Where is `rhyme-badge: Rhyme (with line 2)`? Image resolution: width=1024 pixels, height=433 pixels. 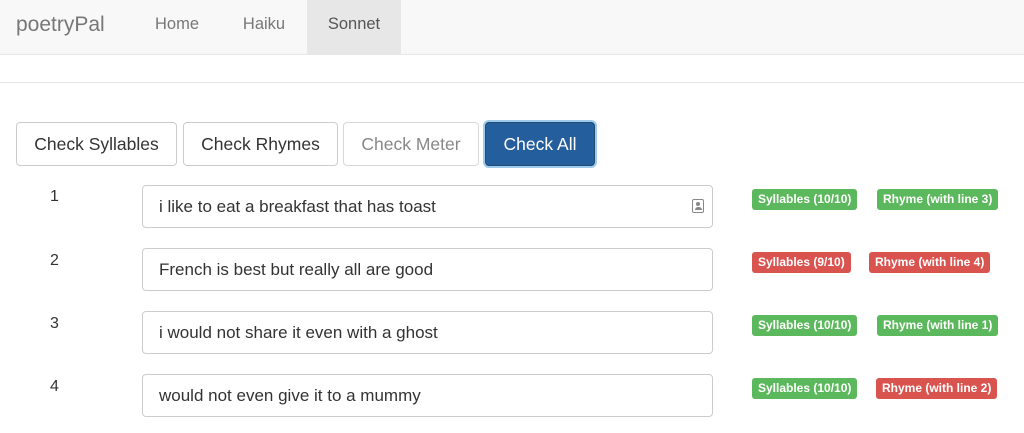 rhyme-badge: Rhyme (with line 2) is located at coordinates (937, 388).